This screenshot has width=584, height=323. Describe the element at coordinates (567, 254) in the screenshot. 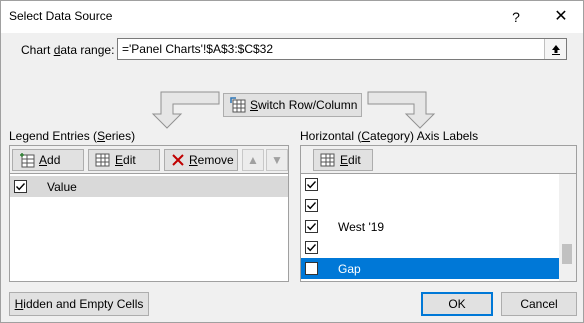

I see `scrollbar-thumb` at that location.